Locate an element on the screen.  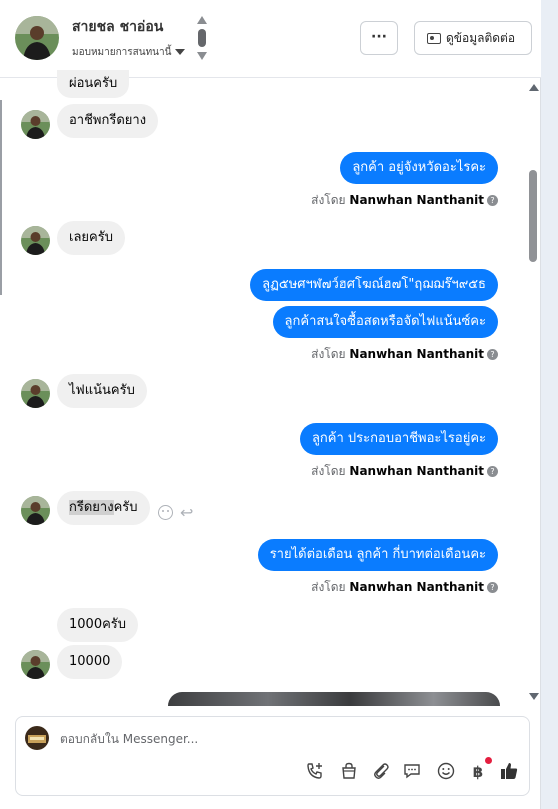
incoming-message: ผ่อนครับ is located at coordinates (93, 84).